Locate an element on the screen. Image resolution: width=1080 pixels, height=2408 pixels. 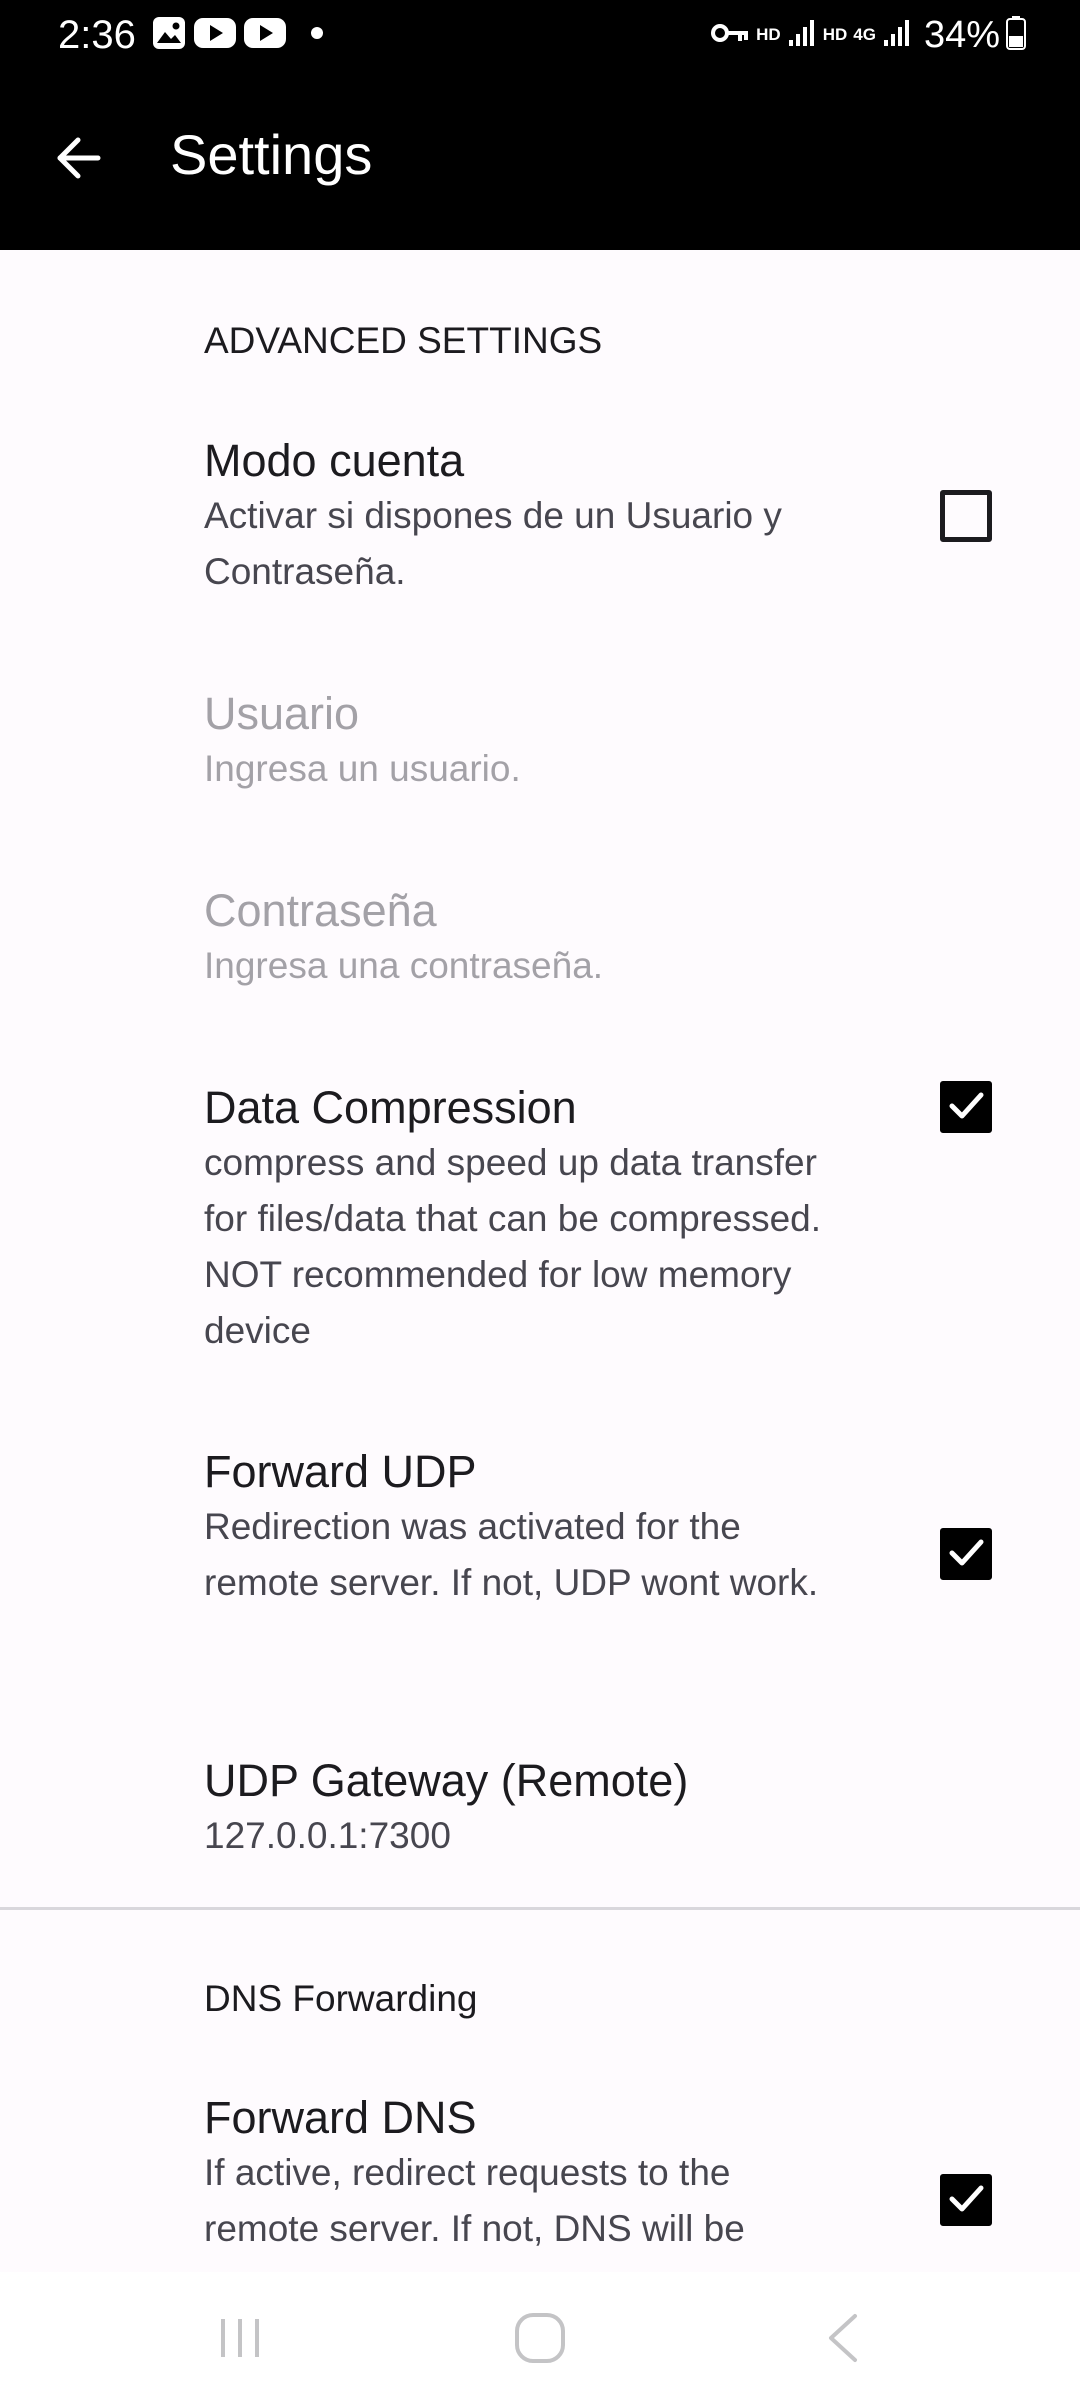
data-compression-checkbox is located at coordinates (966, 1107).